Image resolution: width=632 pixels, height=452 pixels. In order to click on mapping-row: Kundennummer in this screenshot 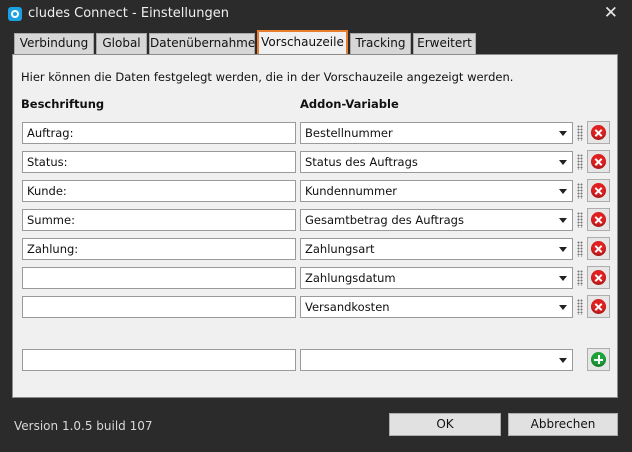, I will do `click(316, 190)`.